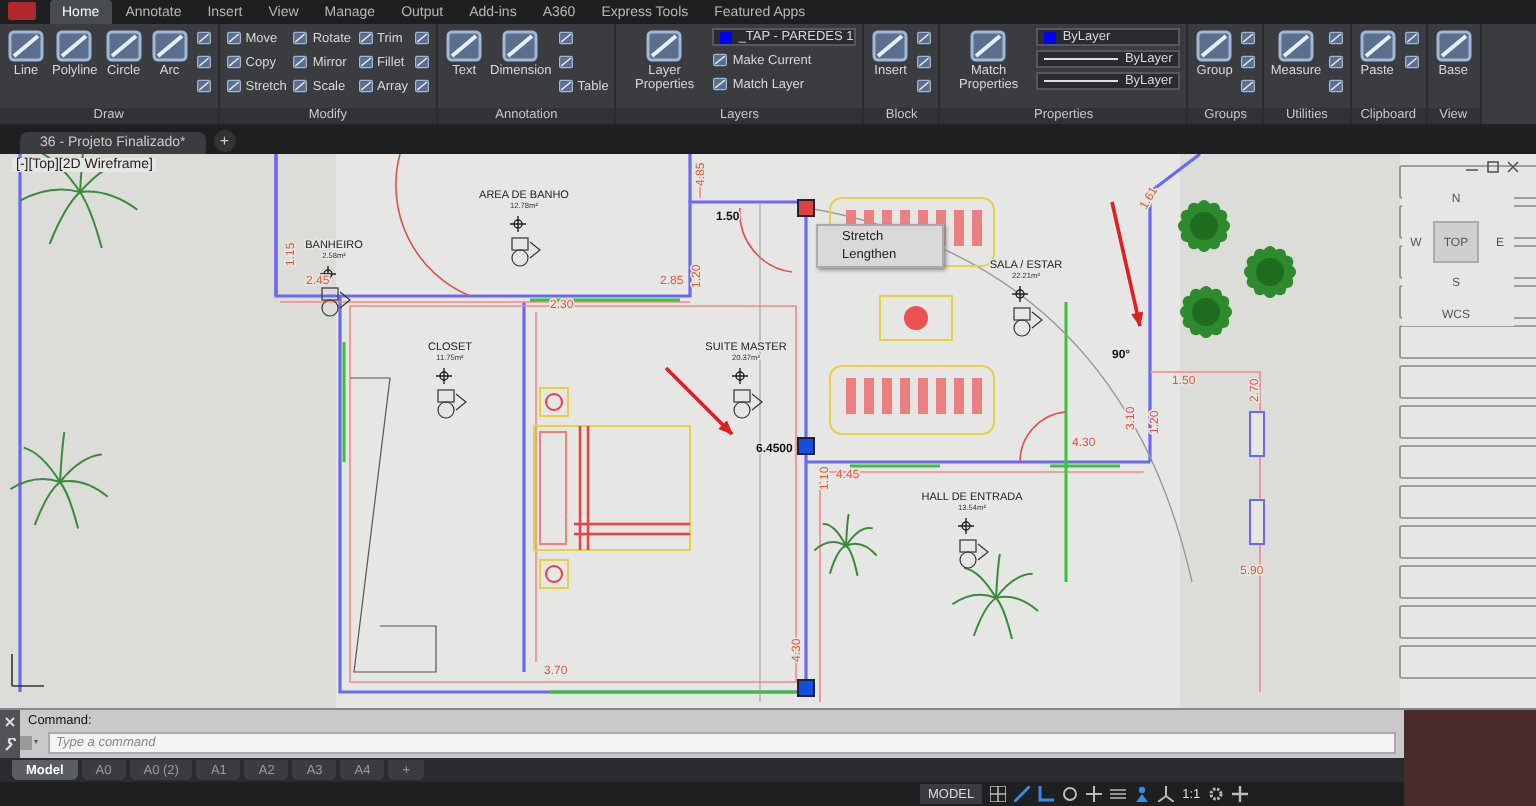 This screenshot has width=1536, height=806. What do you see at coordinates (10, 721) in the screenshot?
I see `close-icon` at bounding box center [10, 721].